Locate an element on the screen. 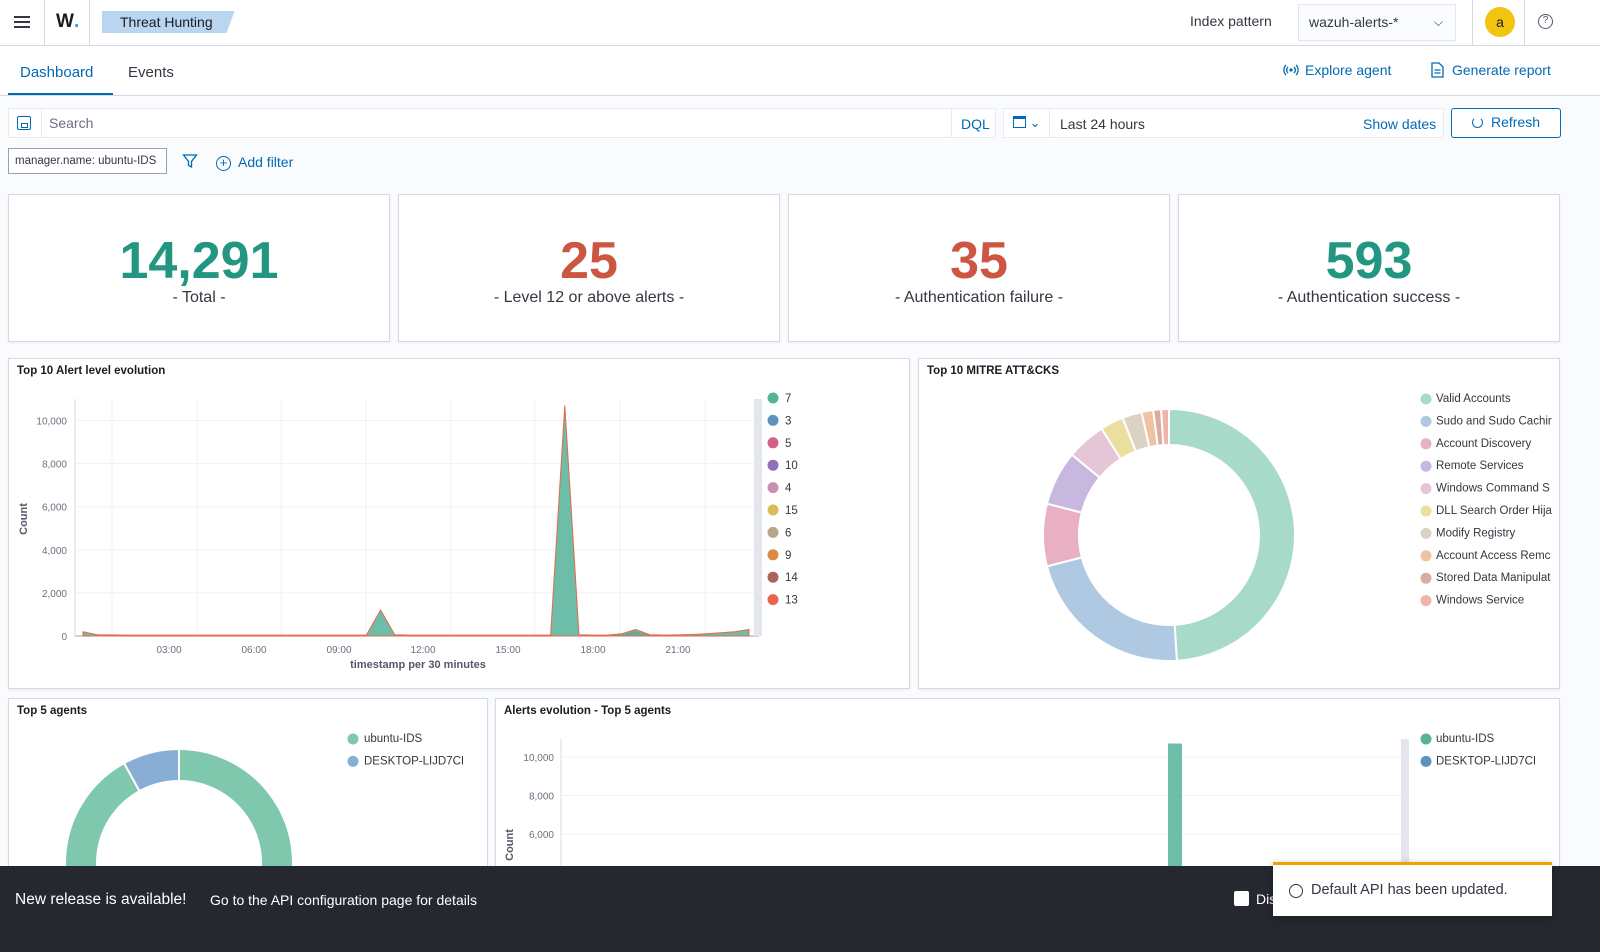  explore-agent-button: Explore agent is located at coordinates (1337, 70).